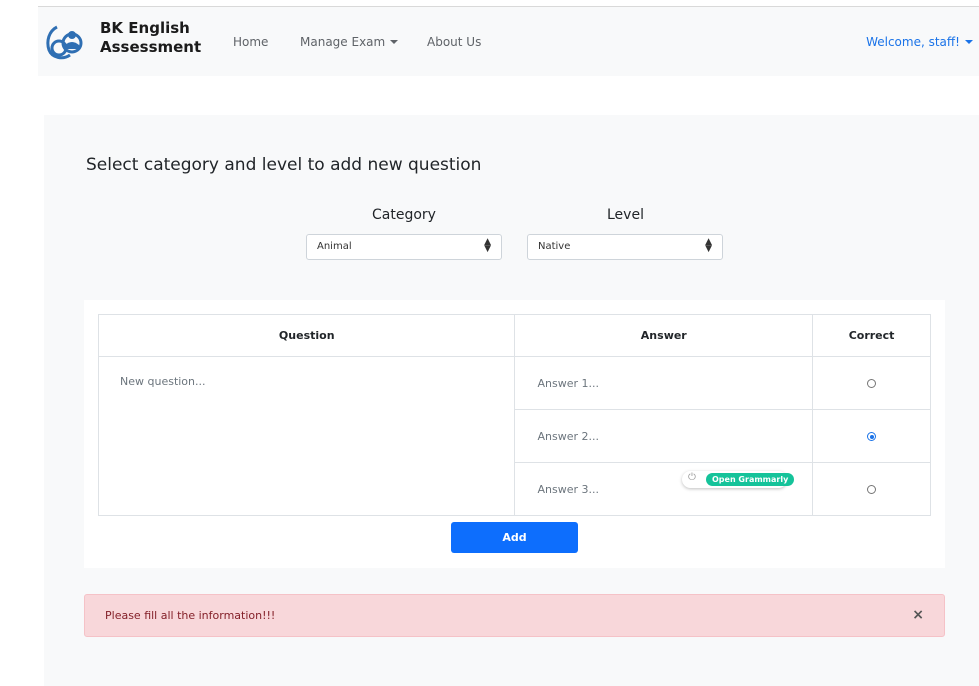 The width and height of the screenshot is (979, 686). Describe the element at coordinates (913, 42) in the screenshot. I see `welcome-label: Welcome, staff!` at that location.